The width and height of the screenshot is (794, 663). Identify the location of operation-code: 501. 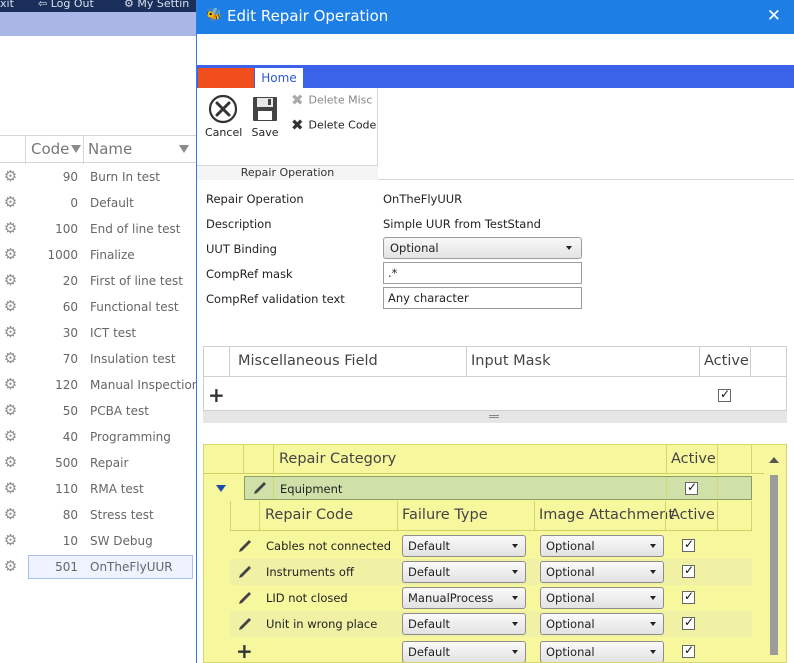
(66, 567).